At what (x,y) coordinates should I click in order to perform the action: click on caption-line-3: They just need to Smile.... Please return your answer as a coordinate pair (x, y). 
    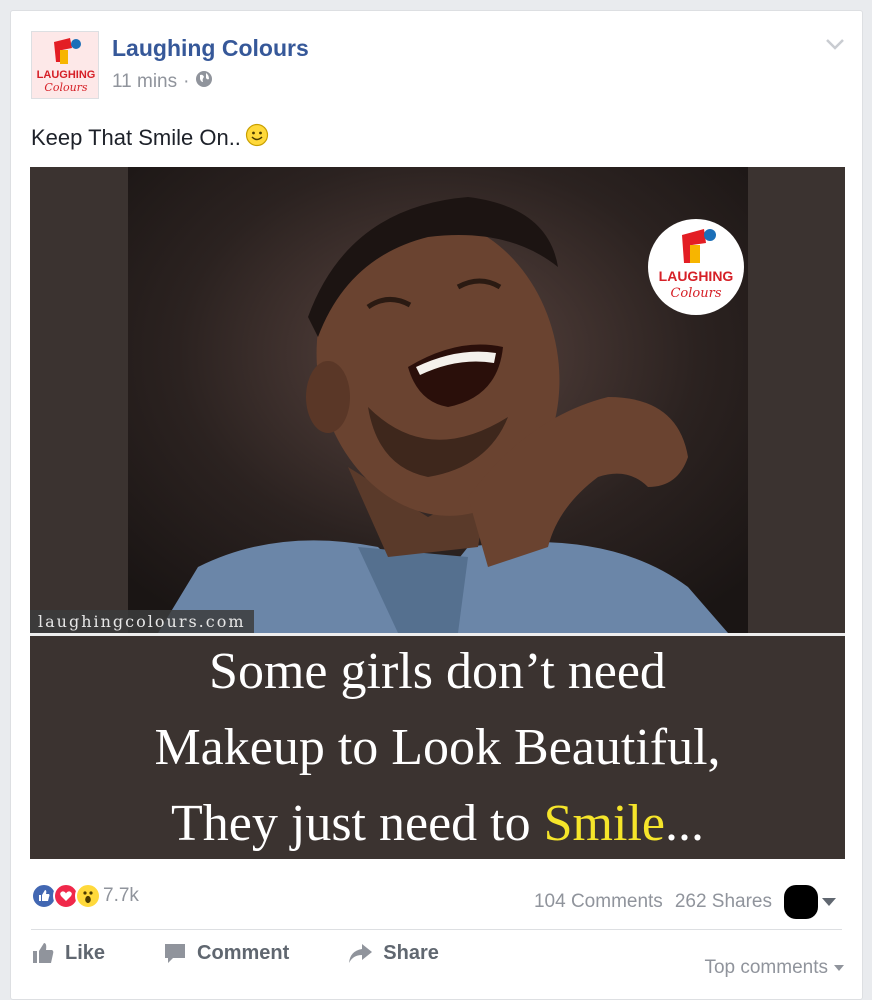
    Looking at the image, I should click on (437, 822).